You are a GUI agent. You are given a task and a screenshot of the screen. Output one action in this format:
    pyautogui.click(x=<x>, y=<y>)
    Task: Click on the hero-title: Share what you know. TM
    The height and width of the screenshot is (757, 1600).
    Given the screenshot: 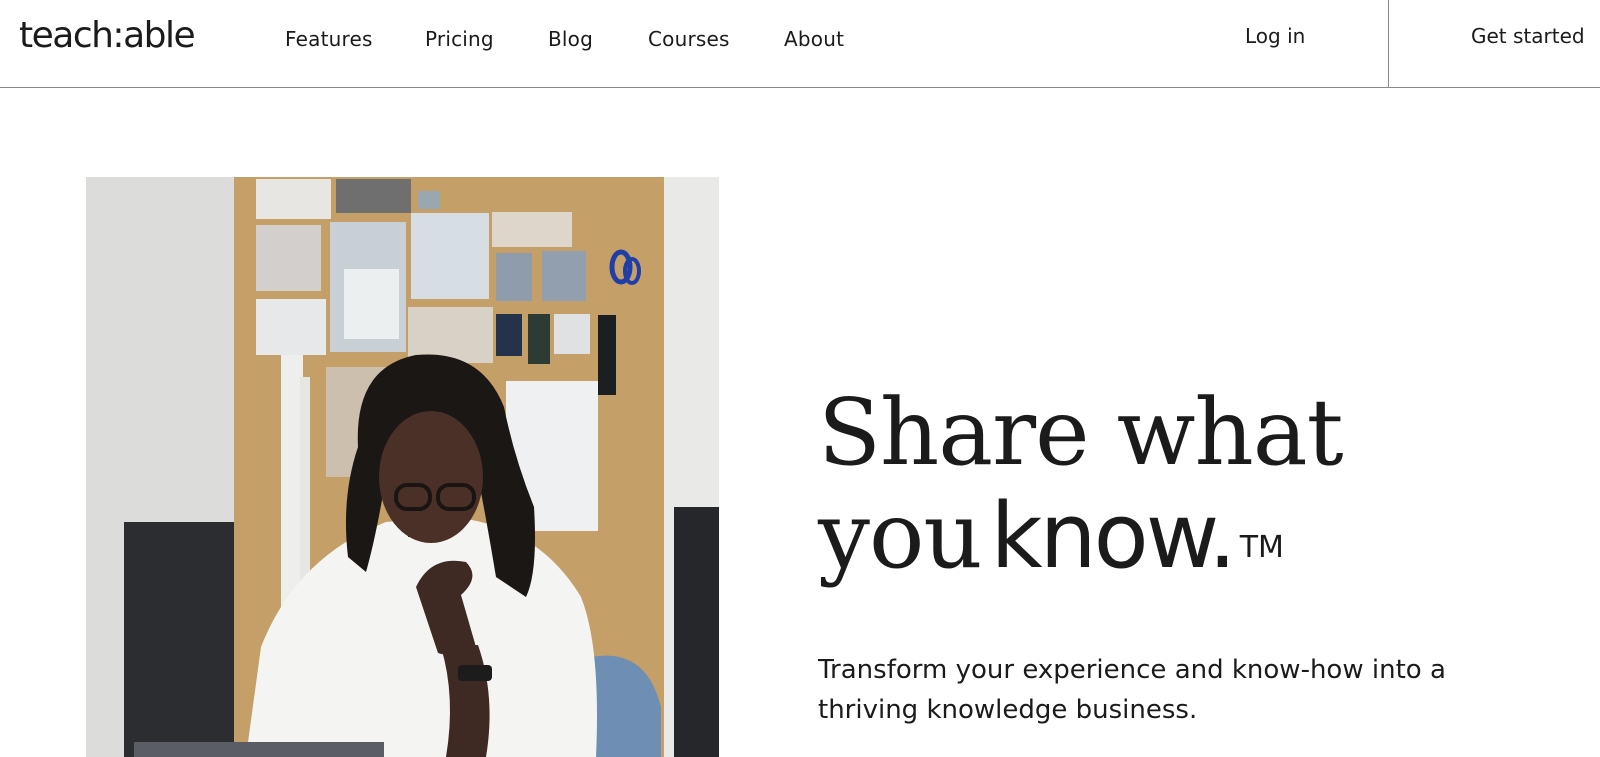 What is the action you would take?
    pyautogui.click(x=1081, y=495)
    